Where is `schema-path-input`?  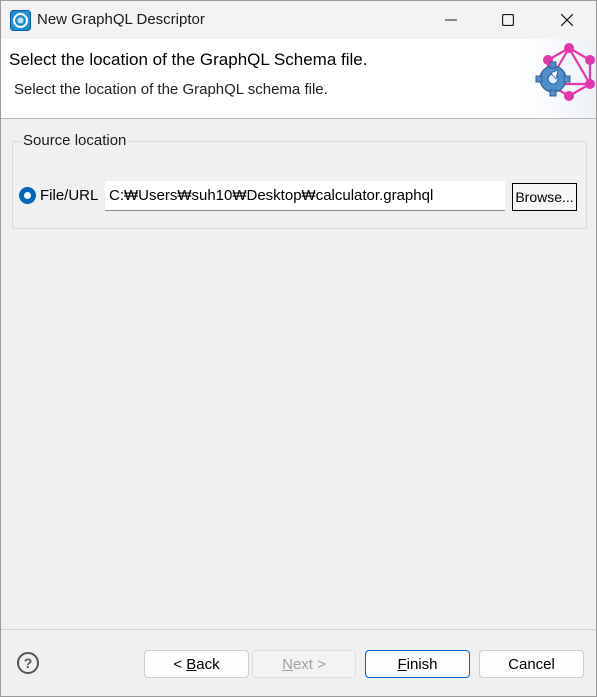
schema-path-input is located at coordinates (305, 196).